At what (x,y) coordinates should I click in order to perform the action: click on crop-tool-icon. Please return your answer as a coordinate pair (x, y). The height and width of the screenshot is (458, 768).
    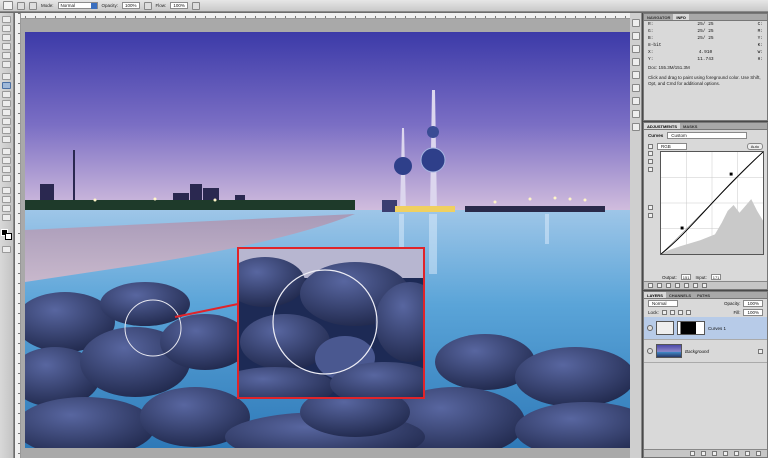
    Looking at the image, I should click on (6, 55).